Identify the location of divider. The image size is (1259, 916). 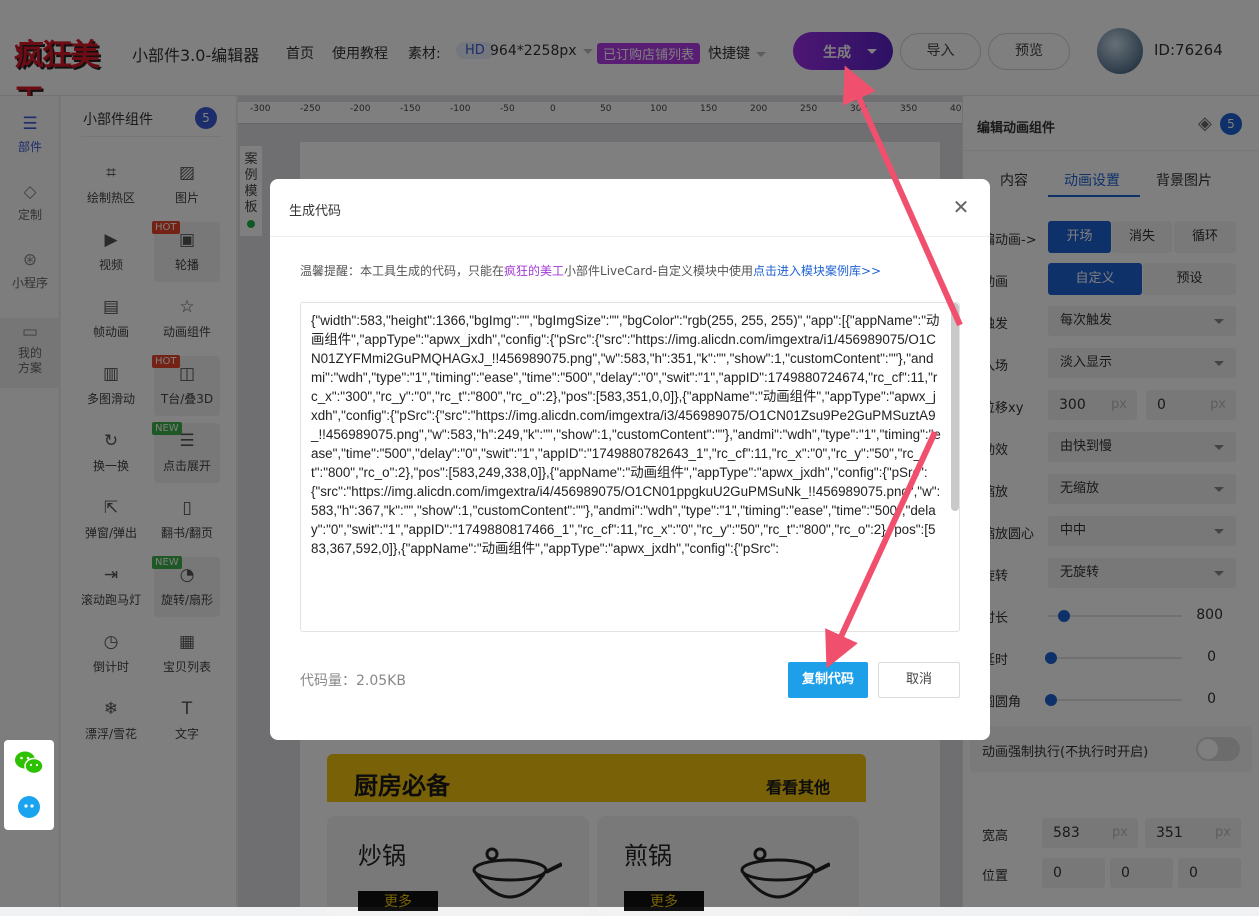
(630, 236).